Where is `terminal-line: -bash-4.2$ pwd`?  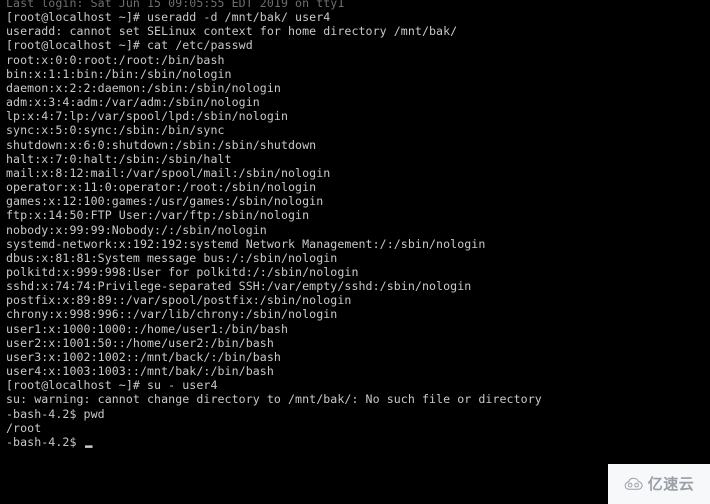
terminal-line: -bash-4.2$ pwd is located at coordinates (55, 413).